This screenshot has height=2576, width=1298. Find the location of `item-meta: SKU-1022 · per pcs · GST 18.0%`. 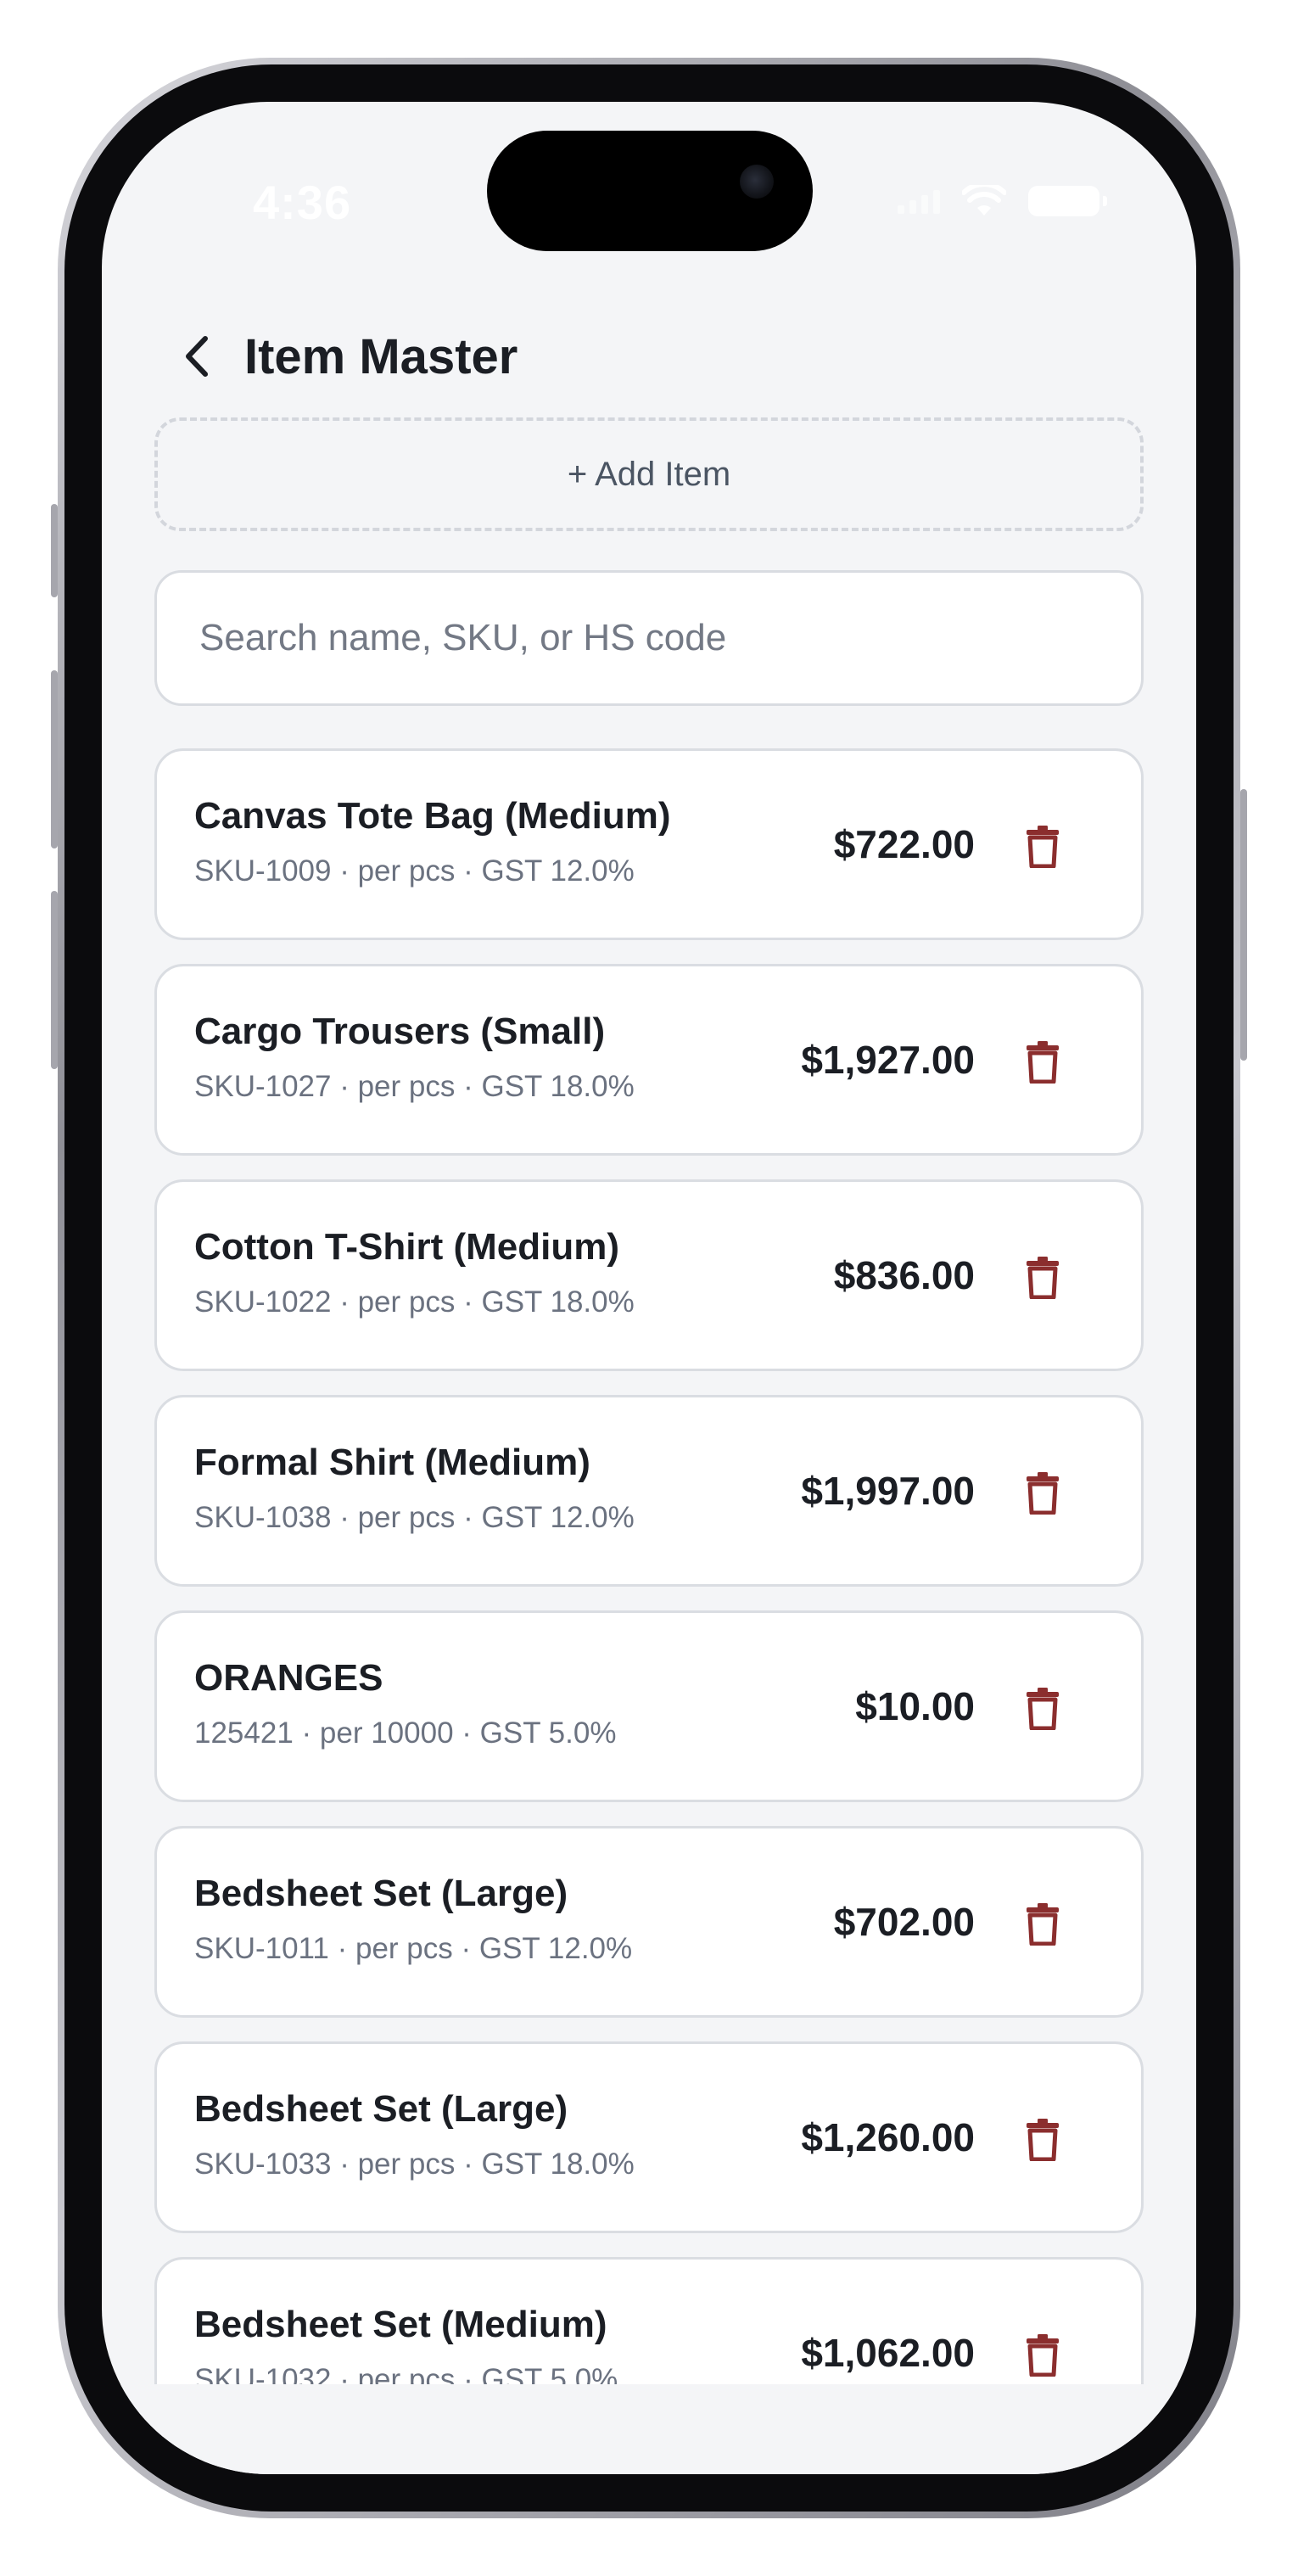

item-meta: SKU-1022 · per pcs · GST 18.0% is located at coordinates (414, 1302).